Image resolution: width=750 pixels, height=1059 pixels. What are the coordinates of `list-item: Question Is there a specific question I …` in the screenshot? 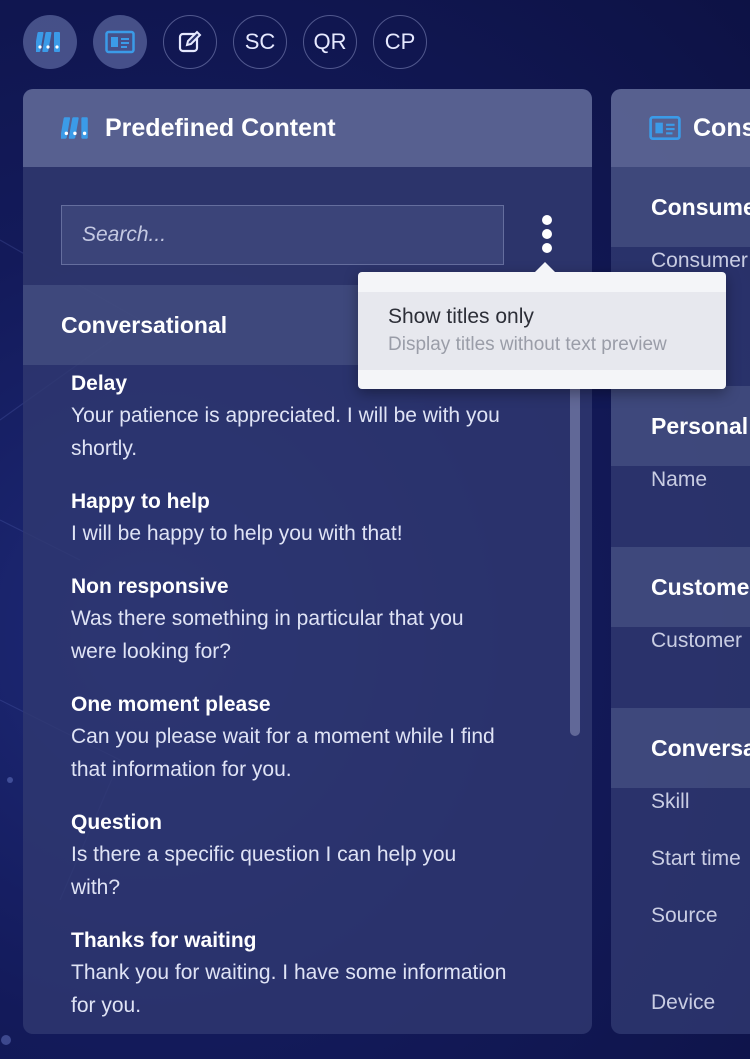 It's located at (291, 856).